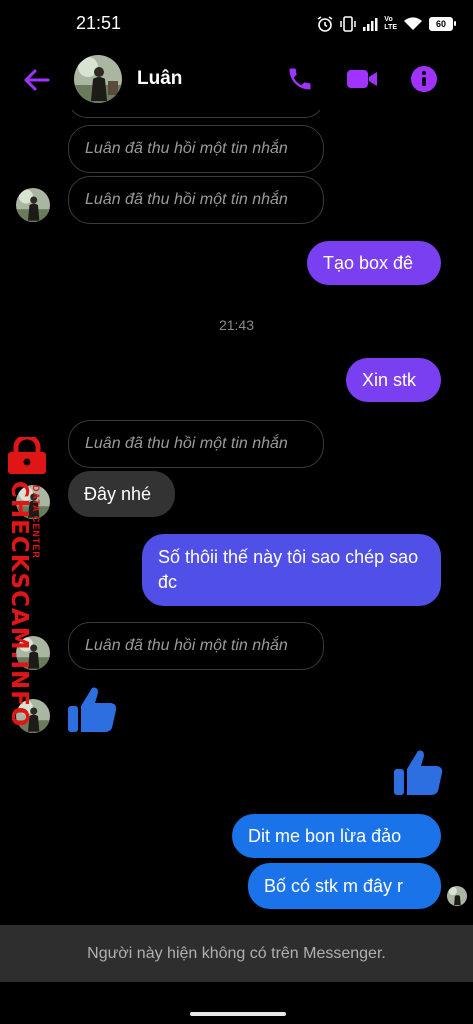 This screenshot has width=473, height=1024. Describe the element at coordinates (27, 455) in the screenshot. I see `lock-icon` at that location.